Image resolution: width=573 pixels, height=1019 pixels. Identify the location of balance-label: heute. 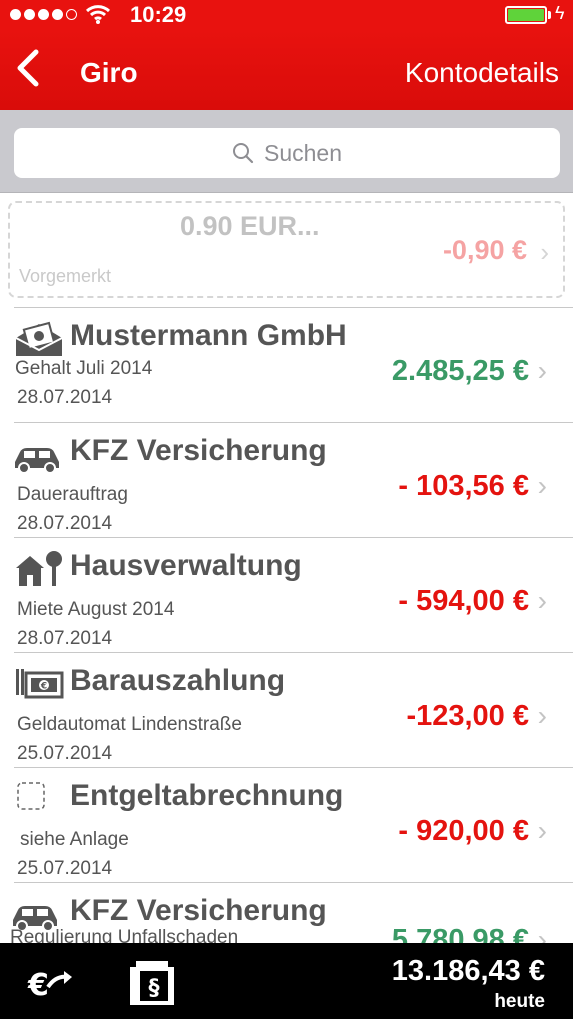
(519, 1001).